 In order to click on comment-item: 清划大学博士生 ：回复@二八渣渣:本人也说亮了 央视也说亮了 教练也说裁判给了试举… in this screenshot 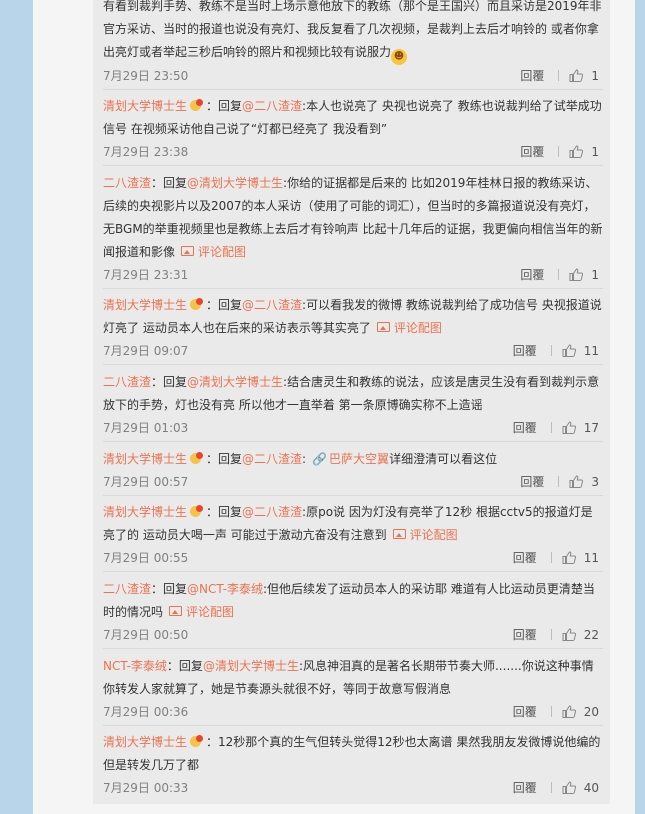, I will do `click(353, 130)`.